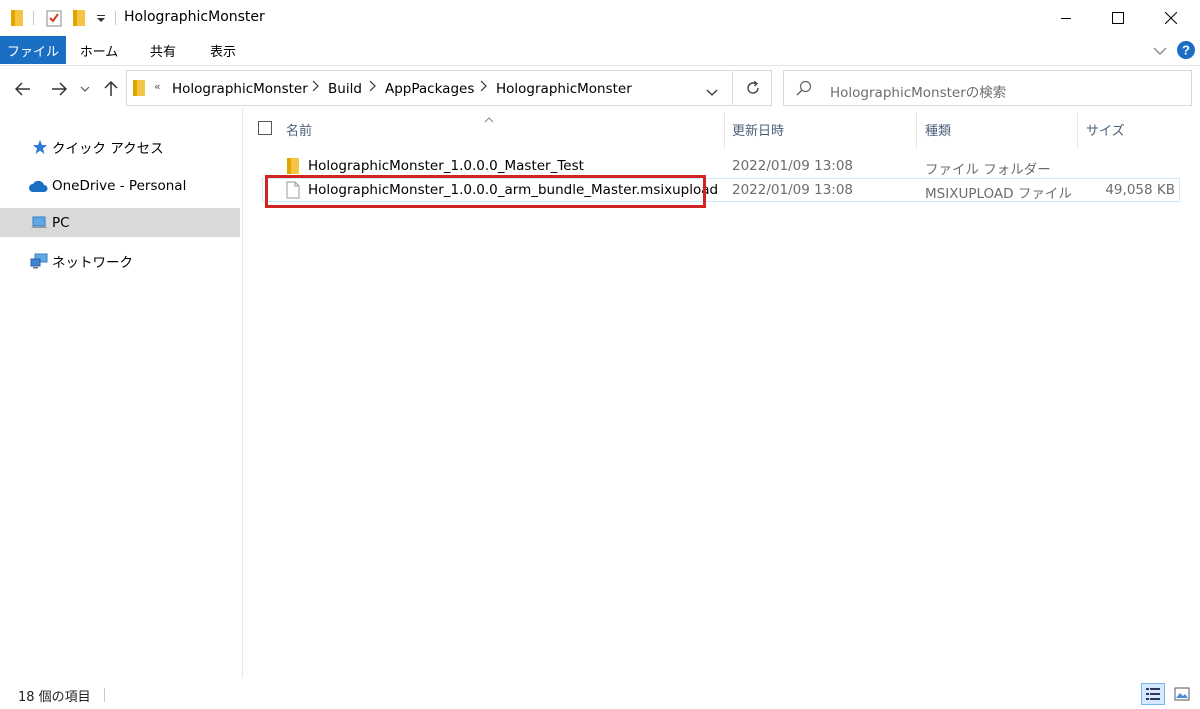  What do you see at coordinates (33, 50) in the screenshot?
I see `tab-file: ファイル` at bounding box center [33, 50].